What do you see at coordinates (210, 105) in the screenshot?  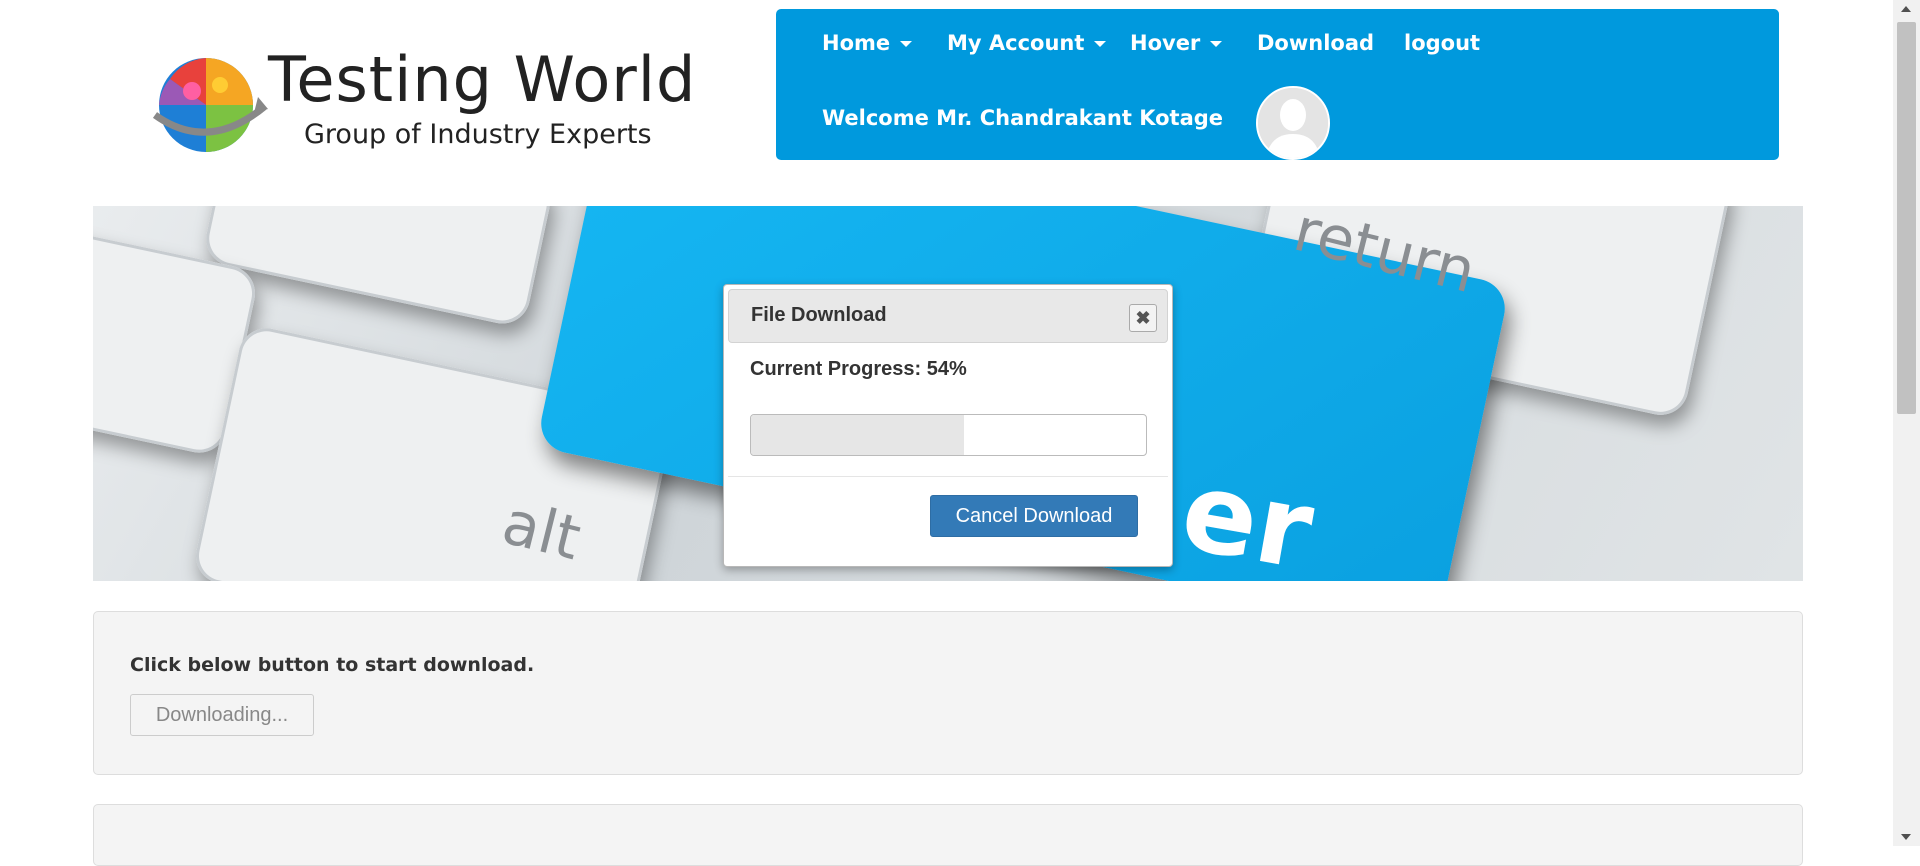 I see `globe-logo-icon` at bounding box center [210, 105].